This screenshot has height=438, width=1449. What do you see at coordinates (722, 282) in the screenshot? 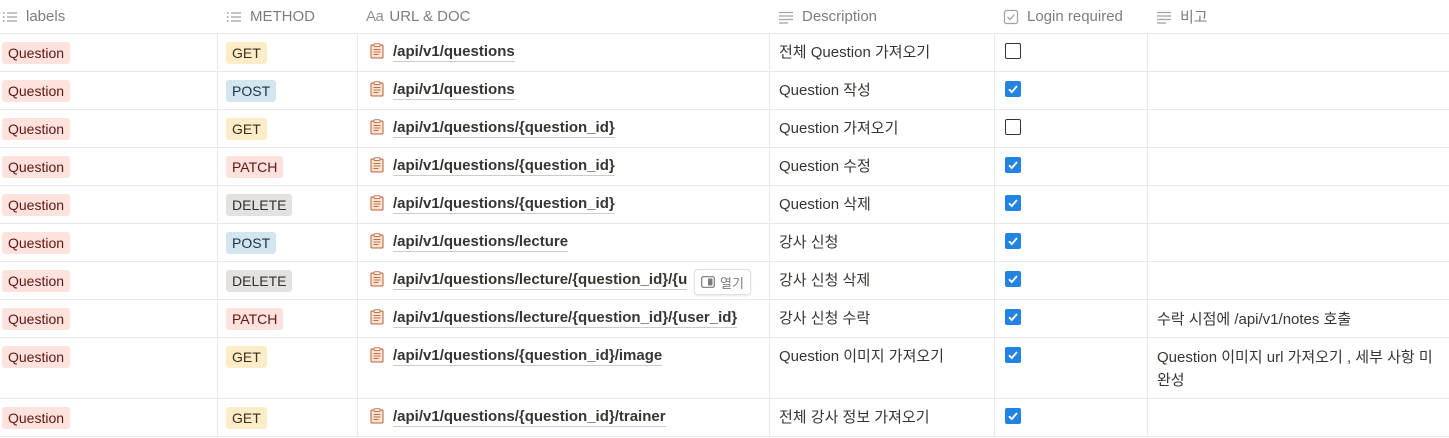
I see `open-page-button: 열기` at bounding box center [722, 282].